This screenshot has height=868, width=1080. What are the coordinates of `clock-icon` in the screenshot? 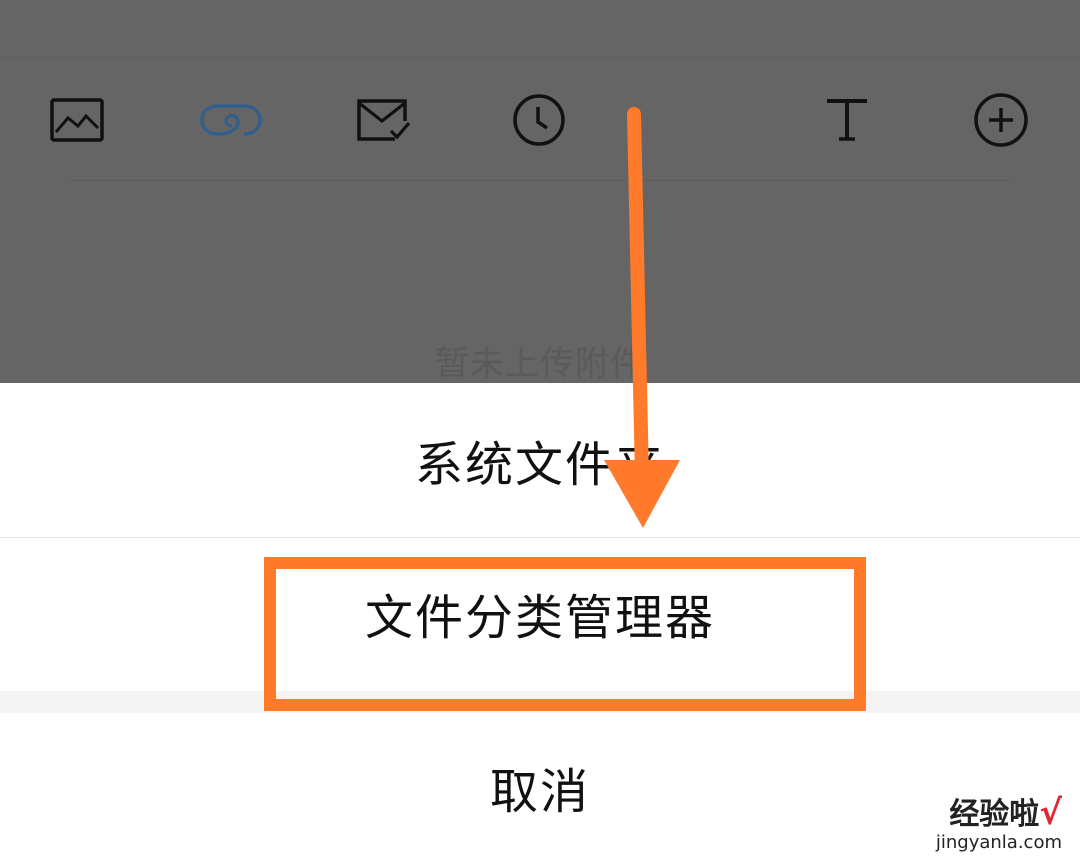 It's located at (539, 120).